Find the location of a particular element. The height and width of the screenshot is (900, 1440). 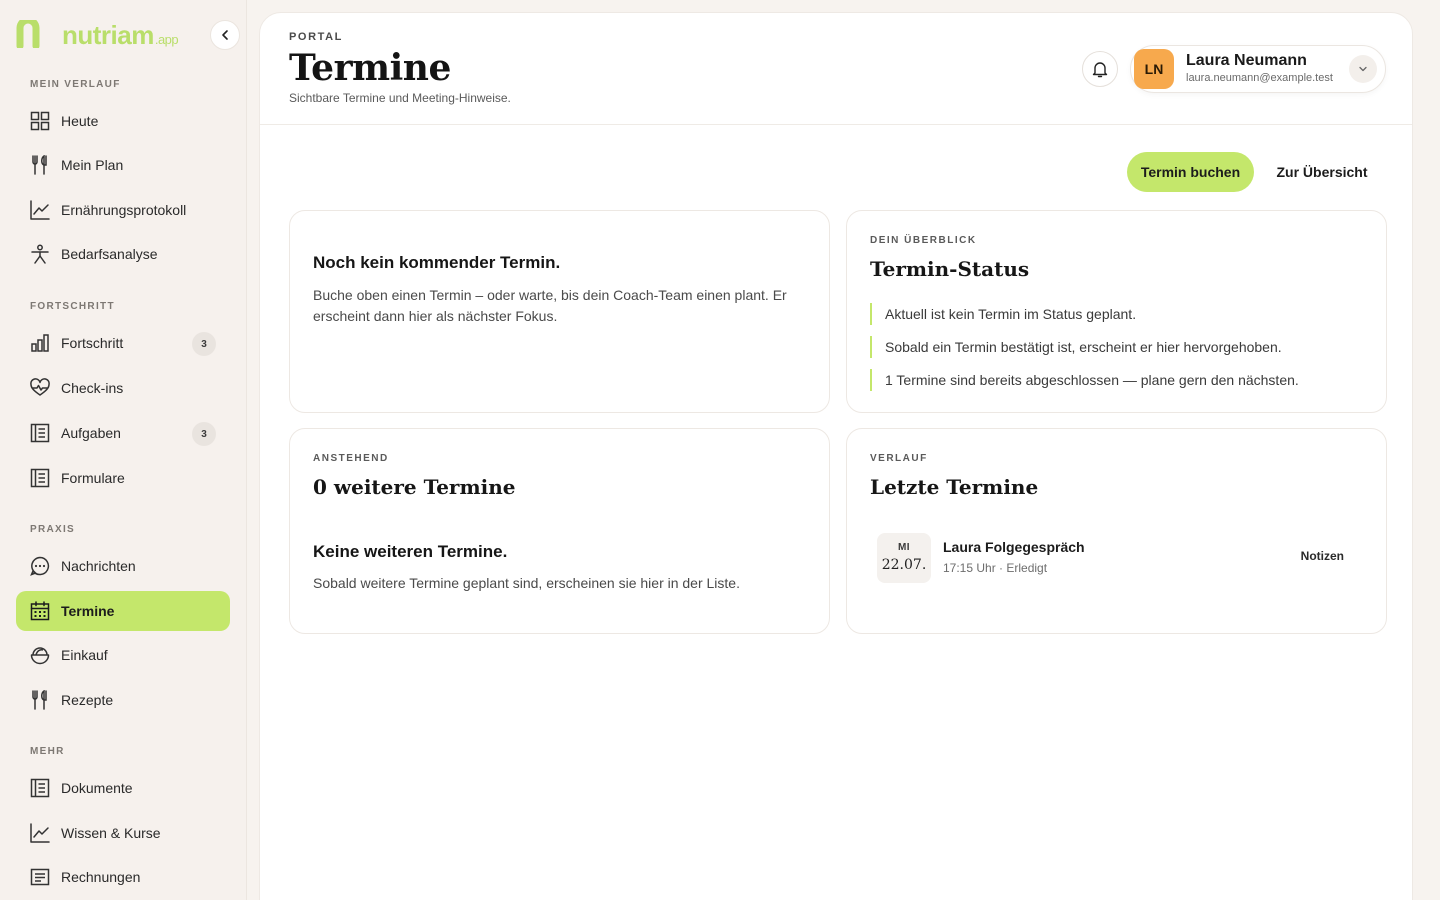

bell-icon is located at coordinates (1100, 70).